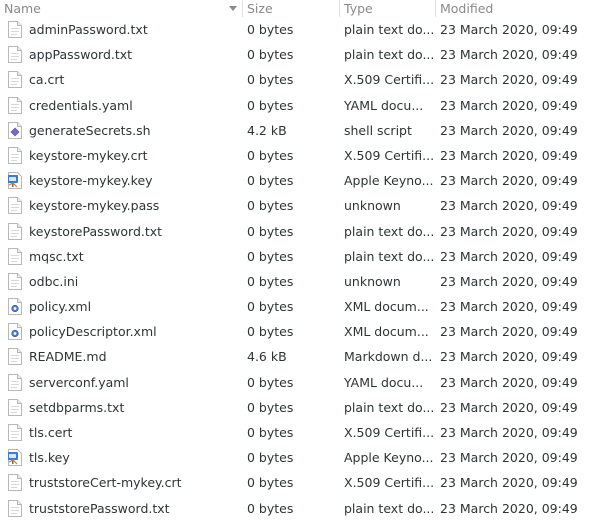 The width and height of the screenshot is (594, 524). Describe the element at coordinates (94, 206) in the screenshot. I see `file-name: keystore-mykey.pass` at that location.